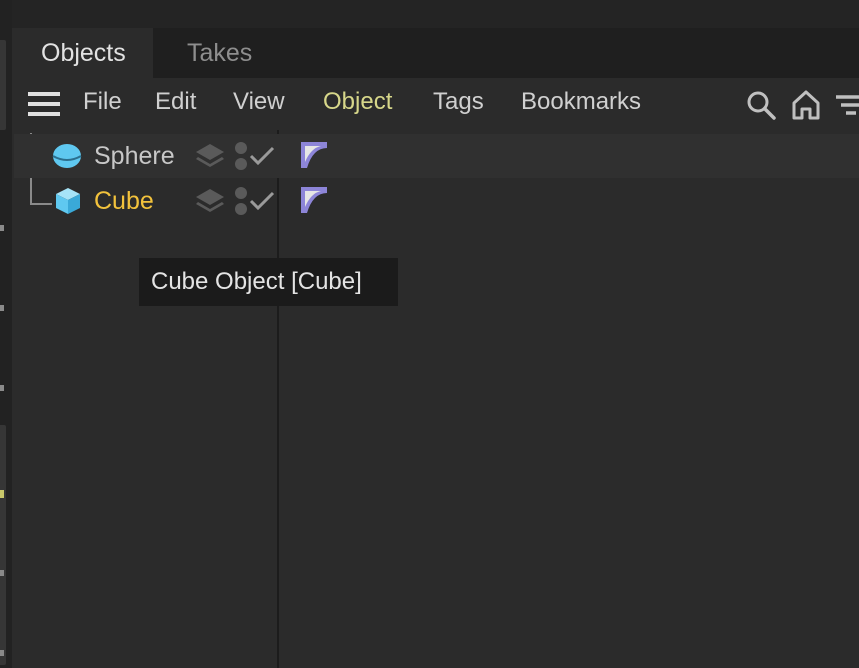  I want to click on sphere-icon, so click(67, 158).